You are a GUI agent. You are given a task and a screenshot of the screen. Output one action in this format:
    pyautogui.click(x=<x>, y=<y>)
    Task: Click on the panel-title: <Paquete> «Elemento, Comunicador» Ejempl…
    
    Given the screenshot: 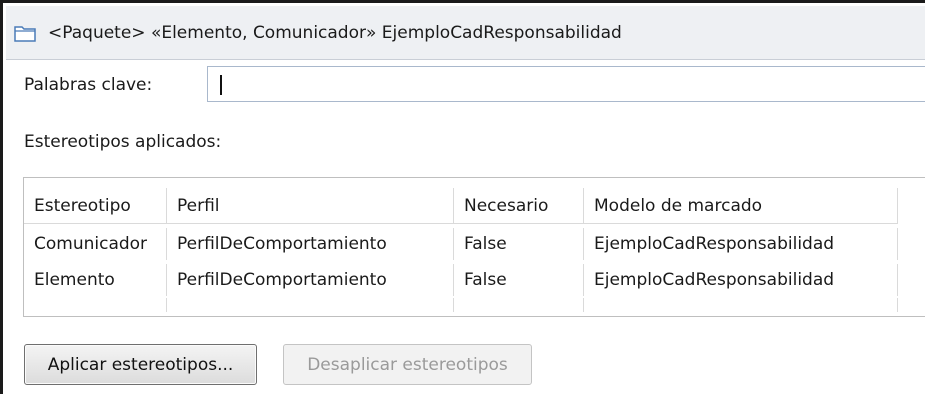 What is the action you would take?
    pyautogui.click(x=335, y=32)
    